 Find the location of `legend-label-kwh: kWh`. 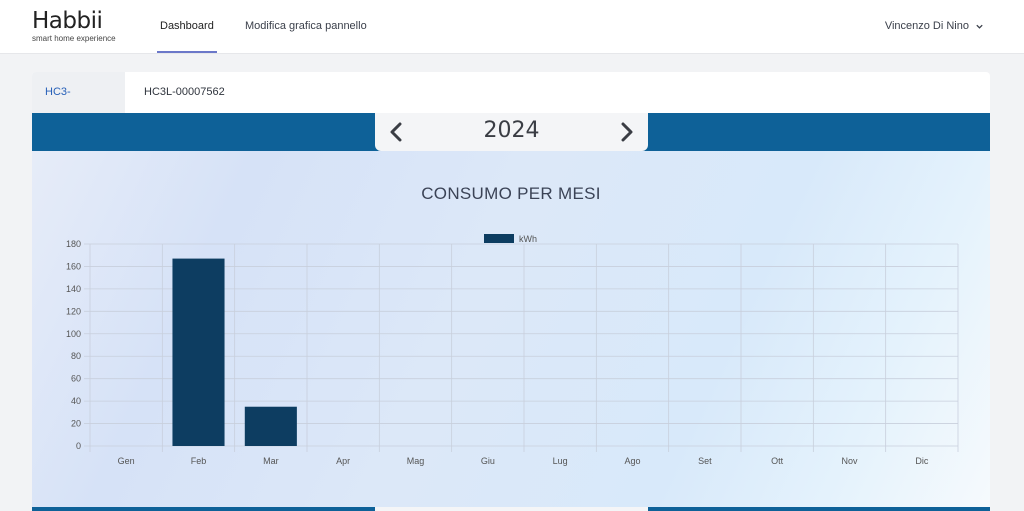

legend-label-kwh: kWh is located at coordinates (528, 239).